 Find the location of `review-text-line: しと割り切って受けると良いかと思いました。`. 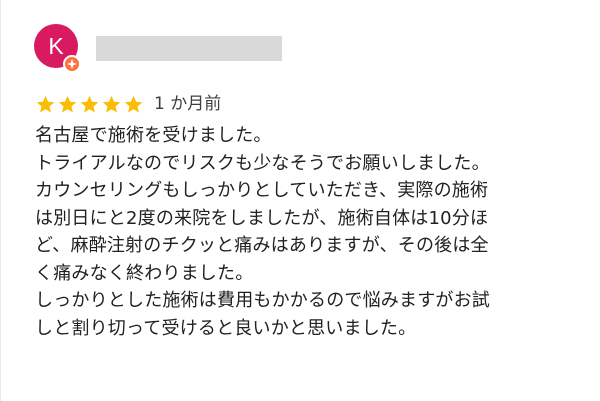

review-text-line: しと割り切って受けると良いかと思いました。 is located at coordinates (226, 328).